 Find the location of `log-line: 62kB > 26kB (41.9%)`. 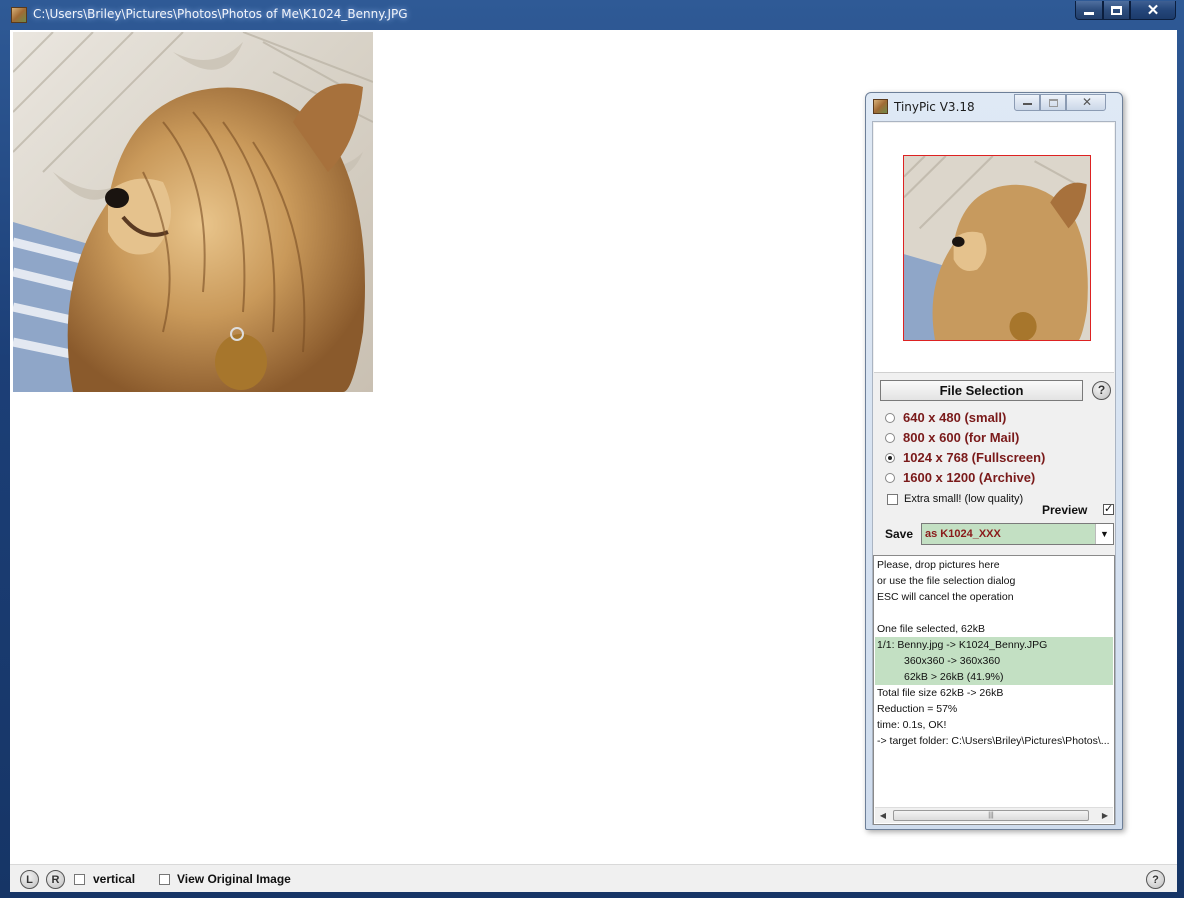

log-line: 62kB > 26kB (41.9%) is located at coordinates (994, 677).